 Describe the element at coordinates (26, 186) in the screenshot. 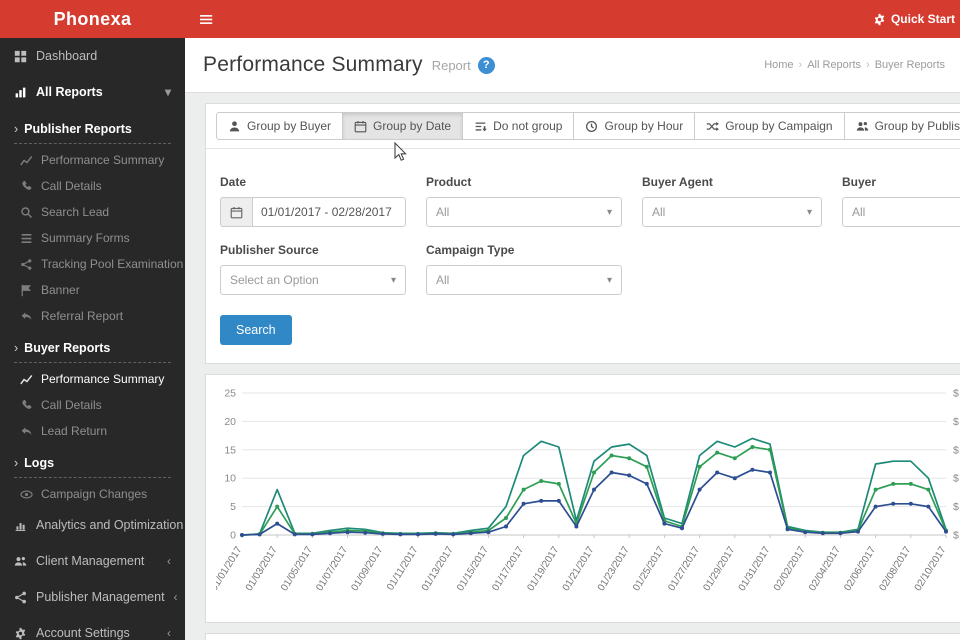

I see `phone-icon` at that location.